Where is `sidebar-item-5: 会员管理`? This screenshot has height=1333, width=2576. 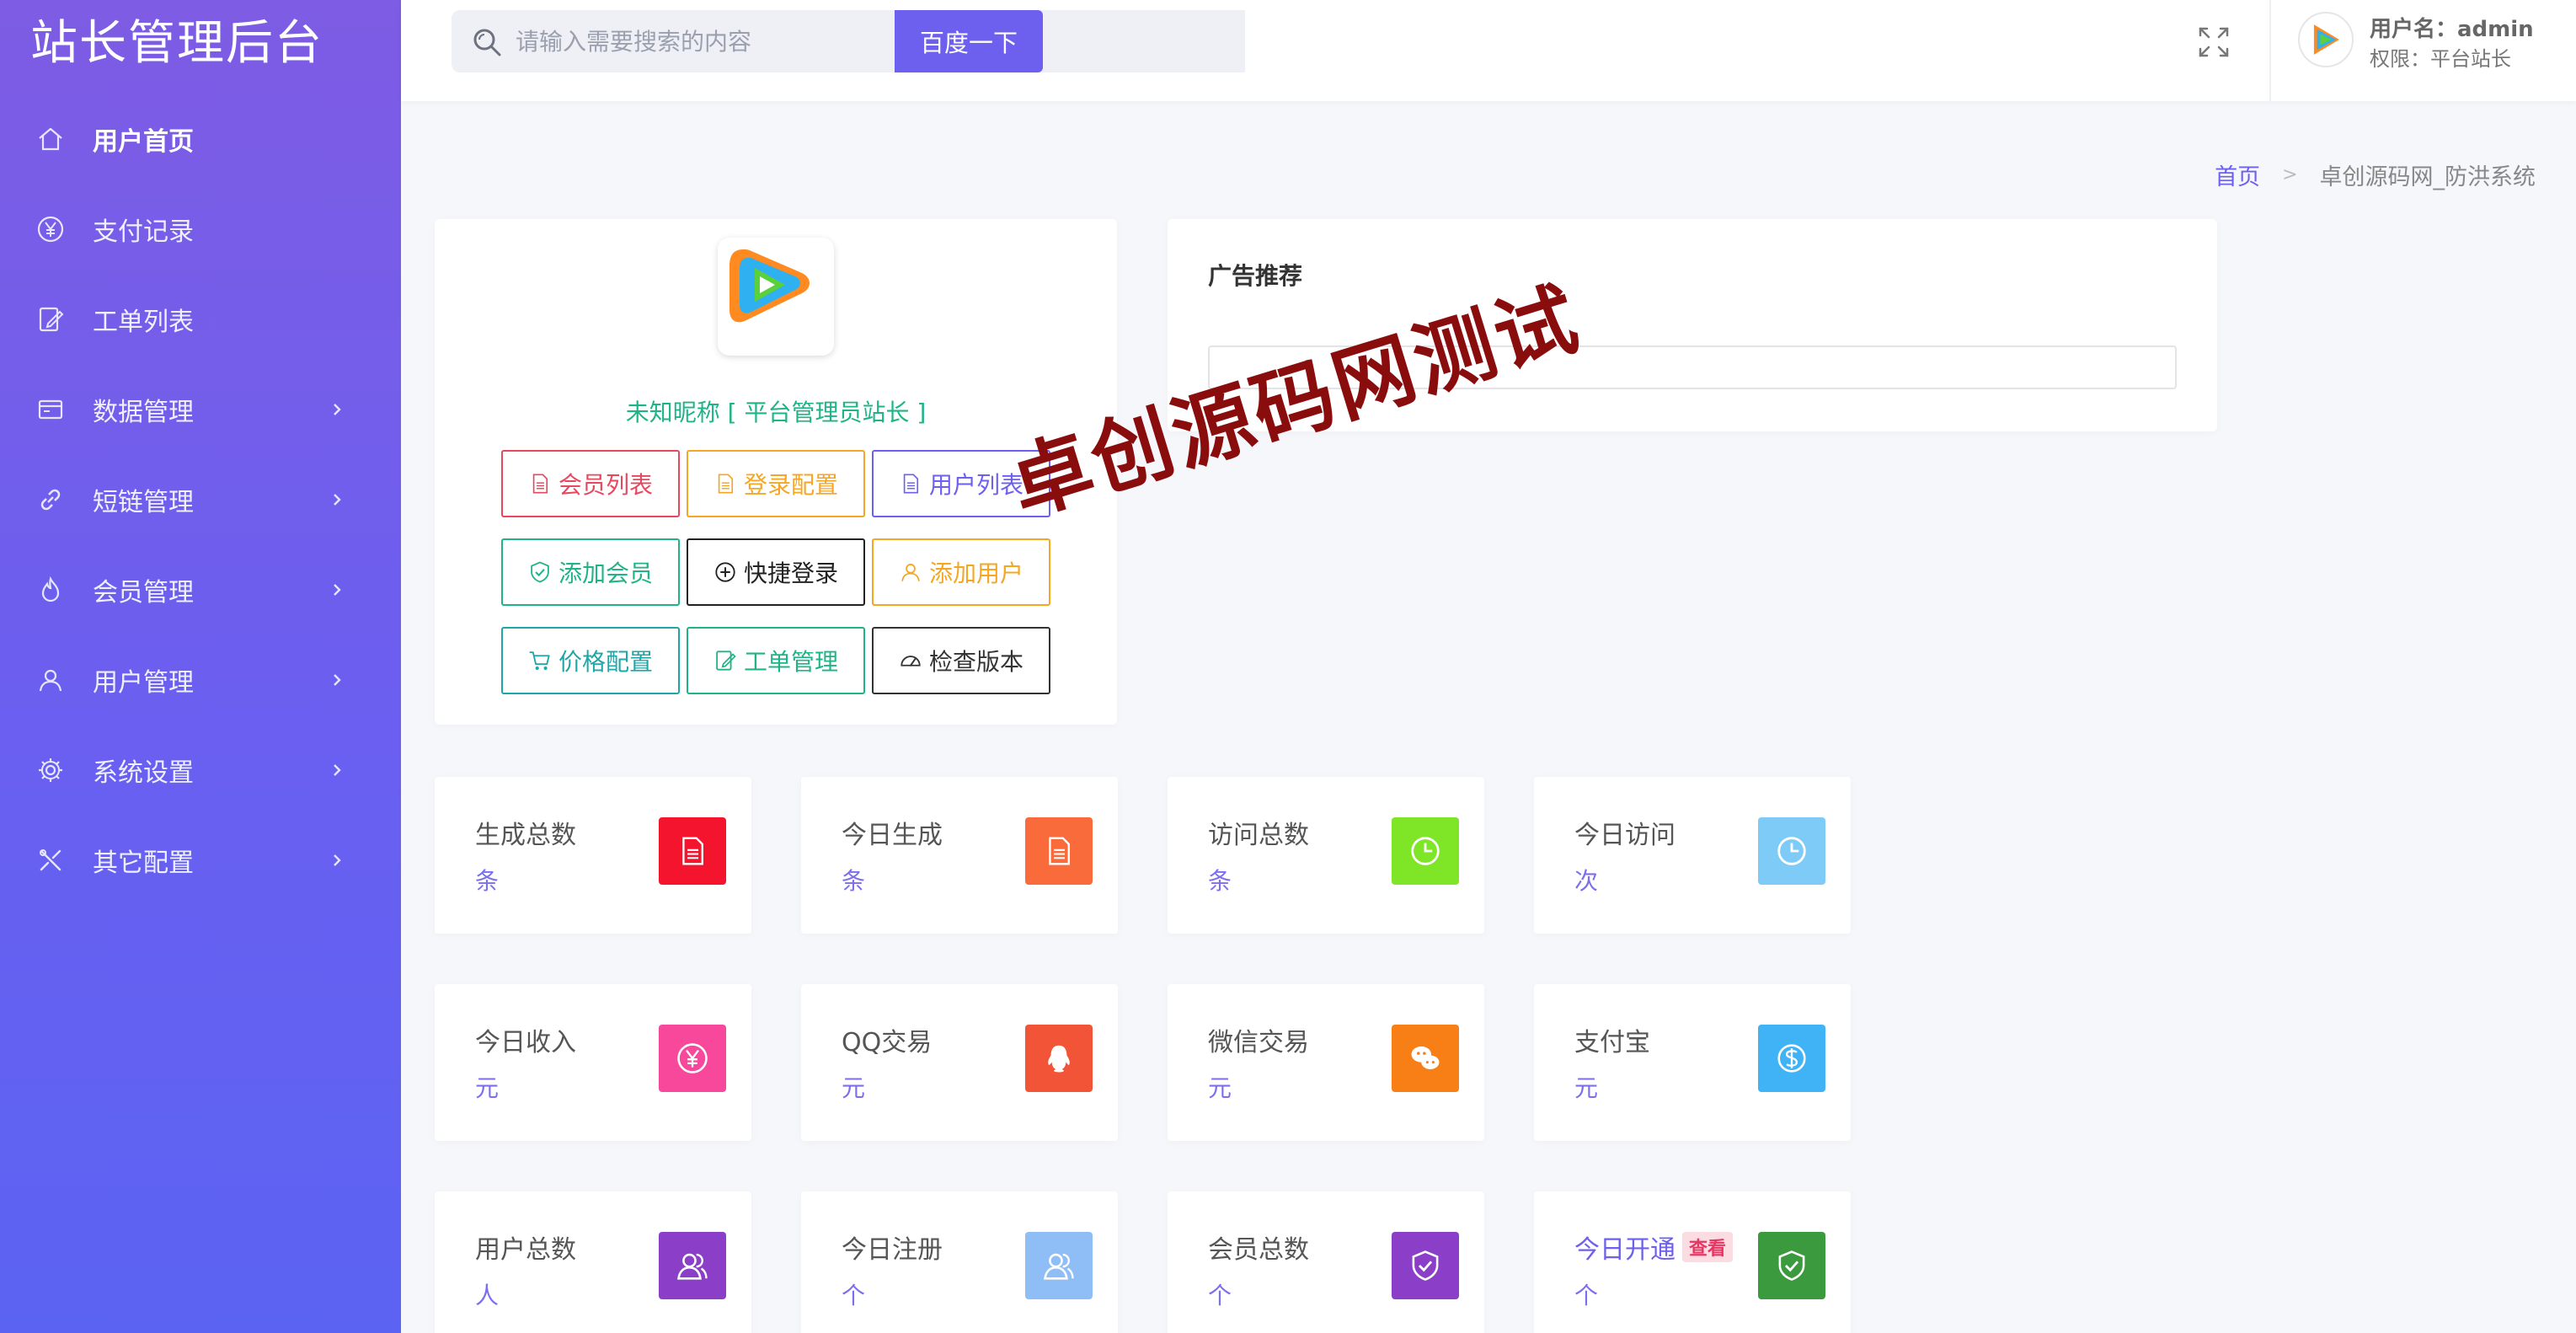
sidebar-item-5: 会员管理 is located at coordinates (200, 590).